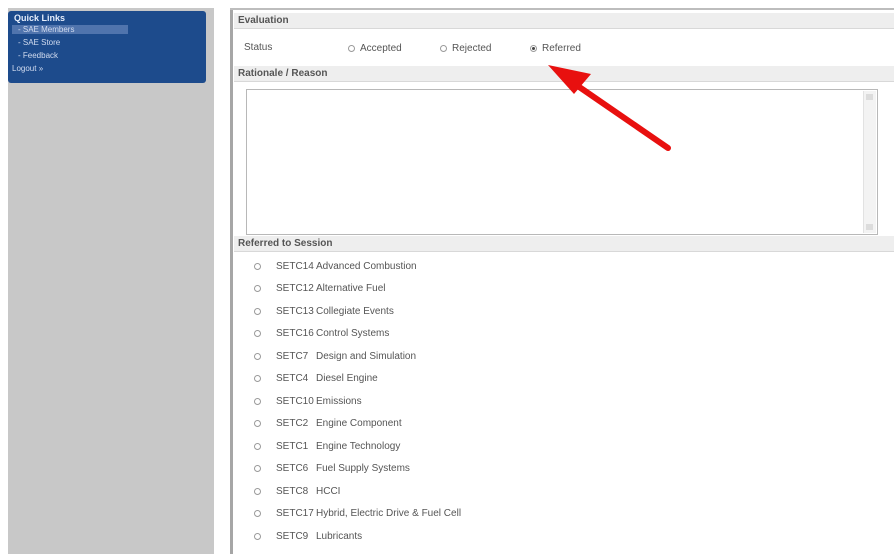  What do you see at coordinates (355, 311) in the screenshot?
I see `session-name: Collegiate Events` at bounding box center [355, 311].